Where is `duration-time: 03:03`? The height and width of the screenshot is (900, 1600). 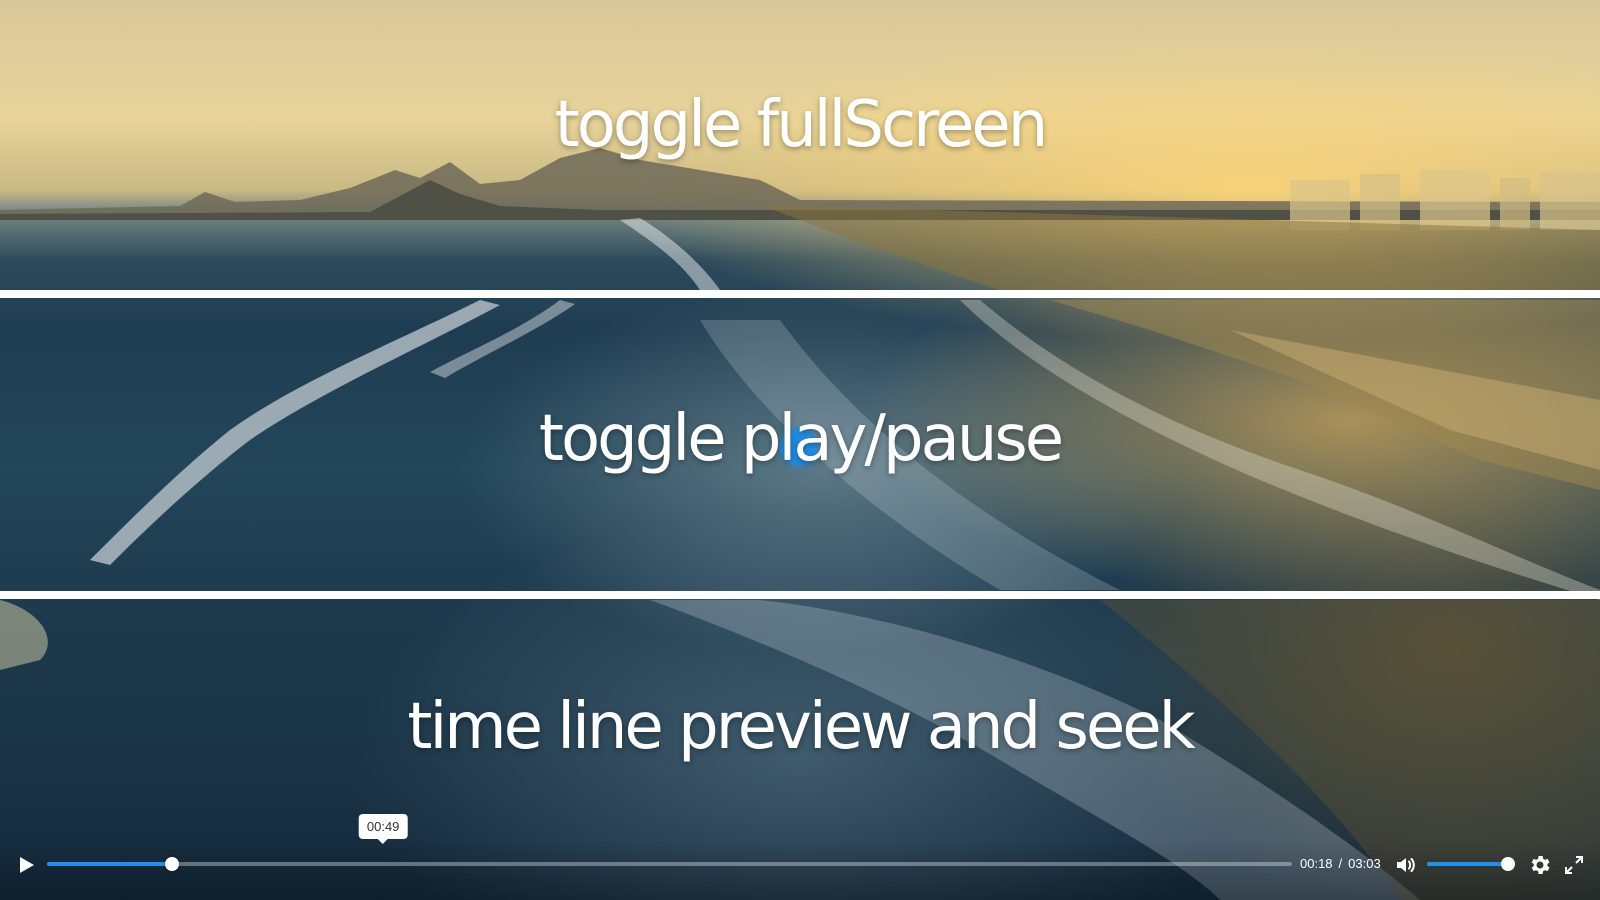 duration-time: 03:03 is located at coordinates (1364, 863).